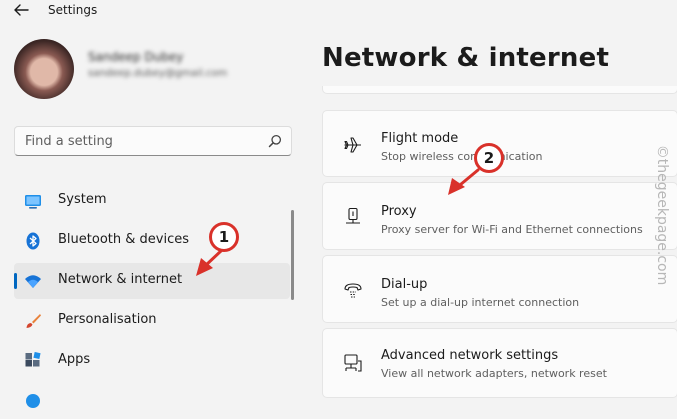  Describe the element at coordinates (33, 401) in the screenshot. I see `accounts-icon` at that location.